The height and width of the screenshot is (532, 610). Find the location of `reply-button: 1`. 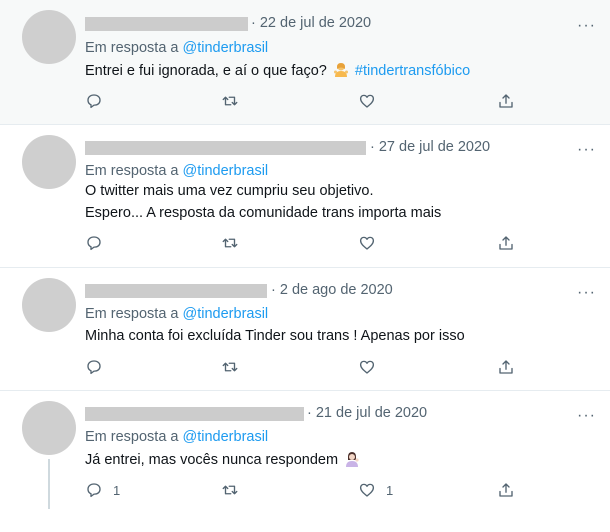

reply-button: 1 is located at coordinates (102, 490).